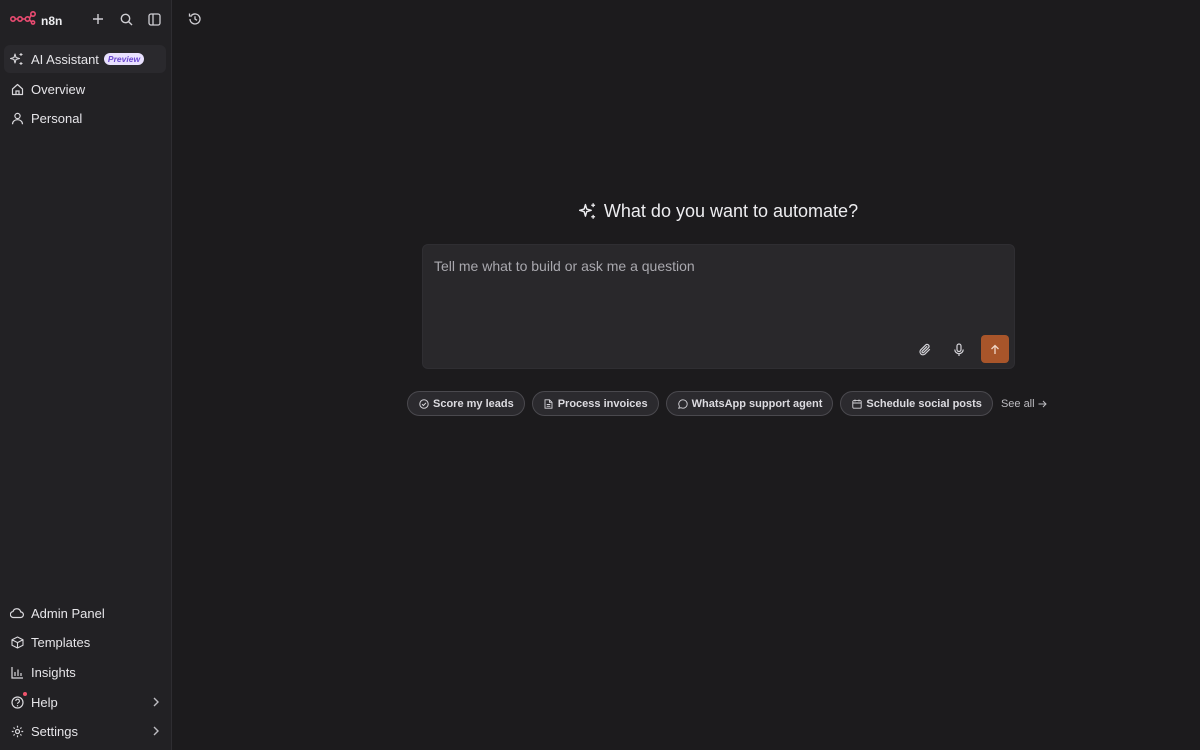  What do you see at coordinates (68, 613) in the screenshot?
I see `sidebar-item-label: Admin Panel` at bounding box center [68, 613].